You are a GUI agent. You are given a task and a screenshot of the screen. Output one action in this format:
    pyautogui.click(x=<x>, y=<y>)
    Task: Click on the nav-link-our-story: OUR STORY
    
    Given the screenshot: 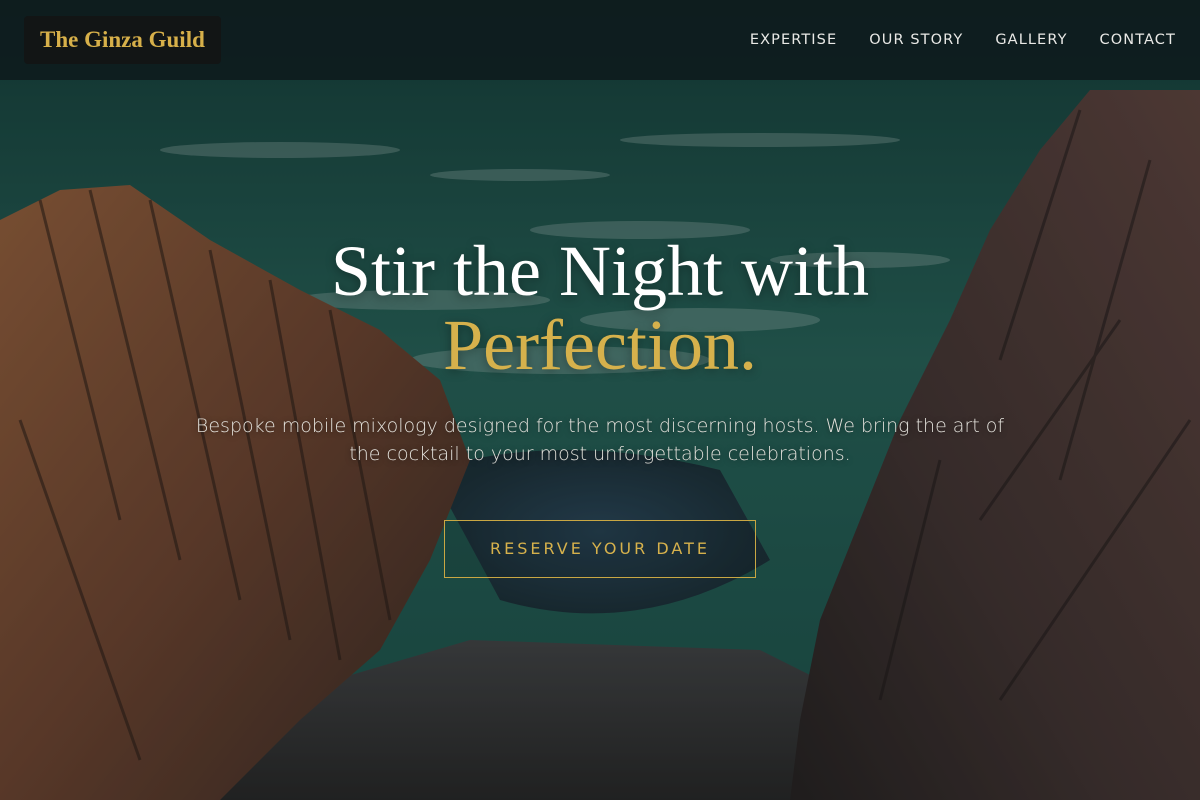 What is the action you would take?
    pyautogui.click(x=916, y=40)
    